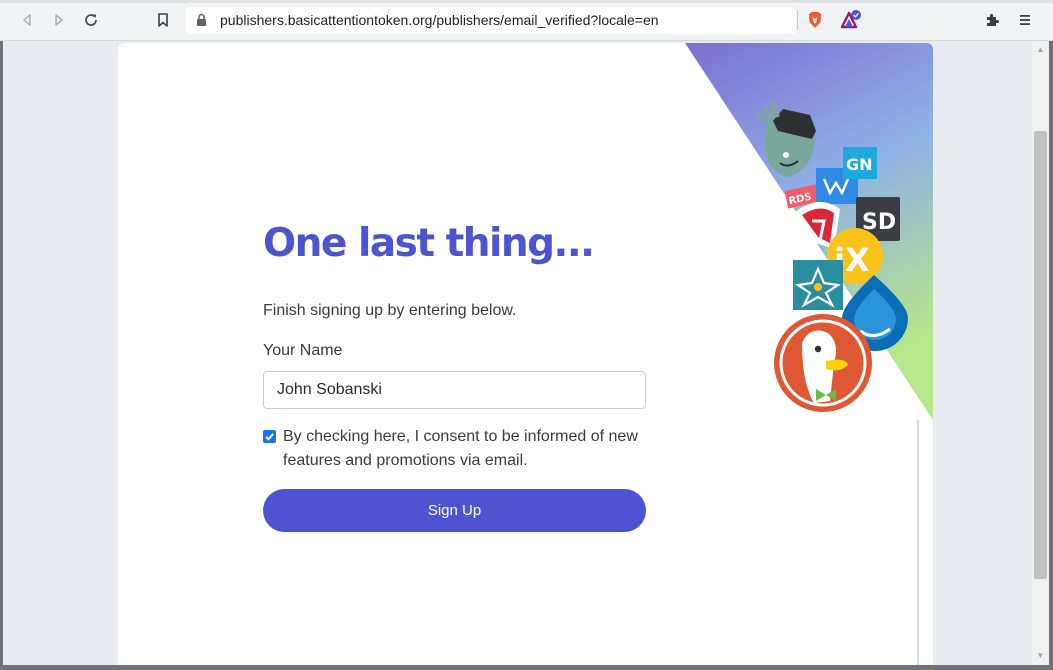  I want to click on reload-button, so click(91, 20).